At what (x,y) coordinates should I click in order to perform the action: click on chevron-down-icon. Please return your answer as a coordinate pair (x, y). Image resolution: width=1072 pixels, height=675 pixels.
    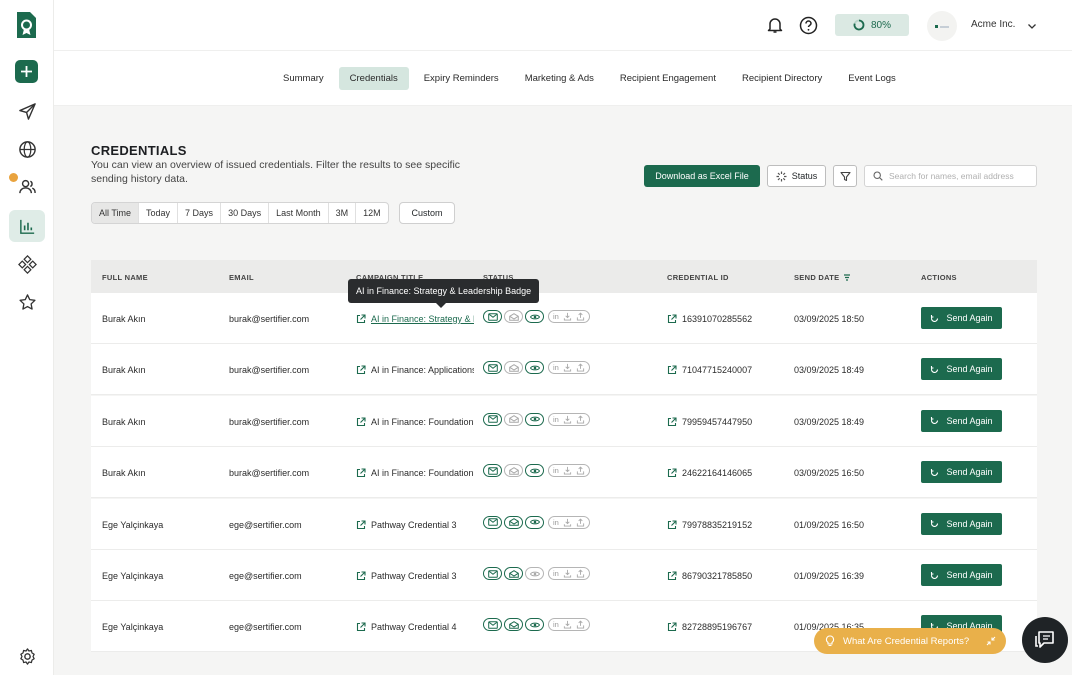
    Looking at the image, I should click on (1032, 27).